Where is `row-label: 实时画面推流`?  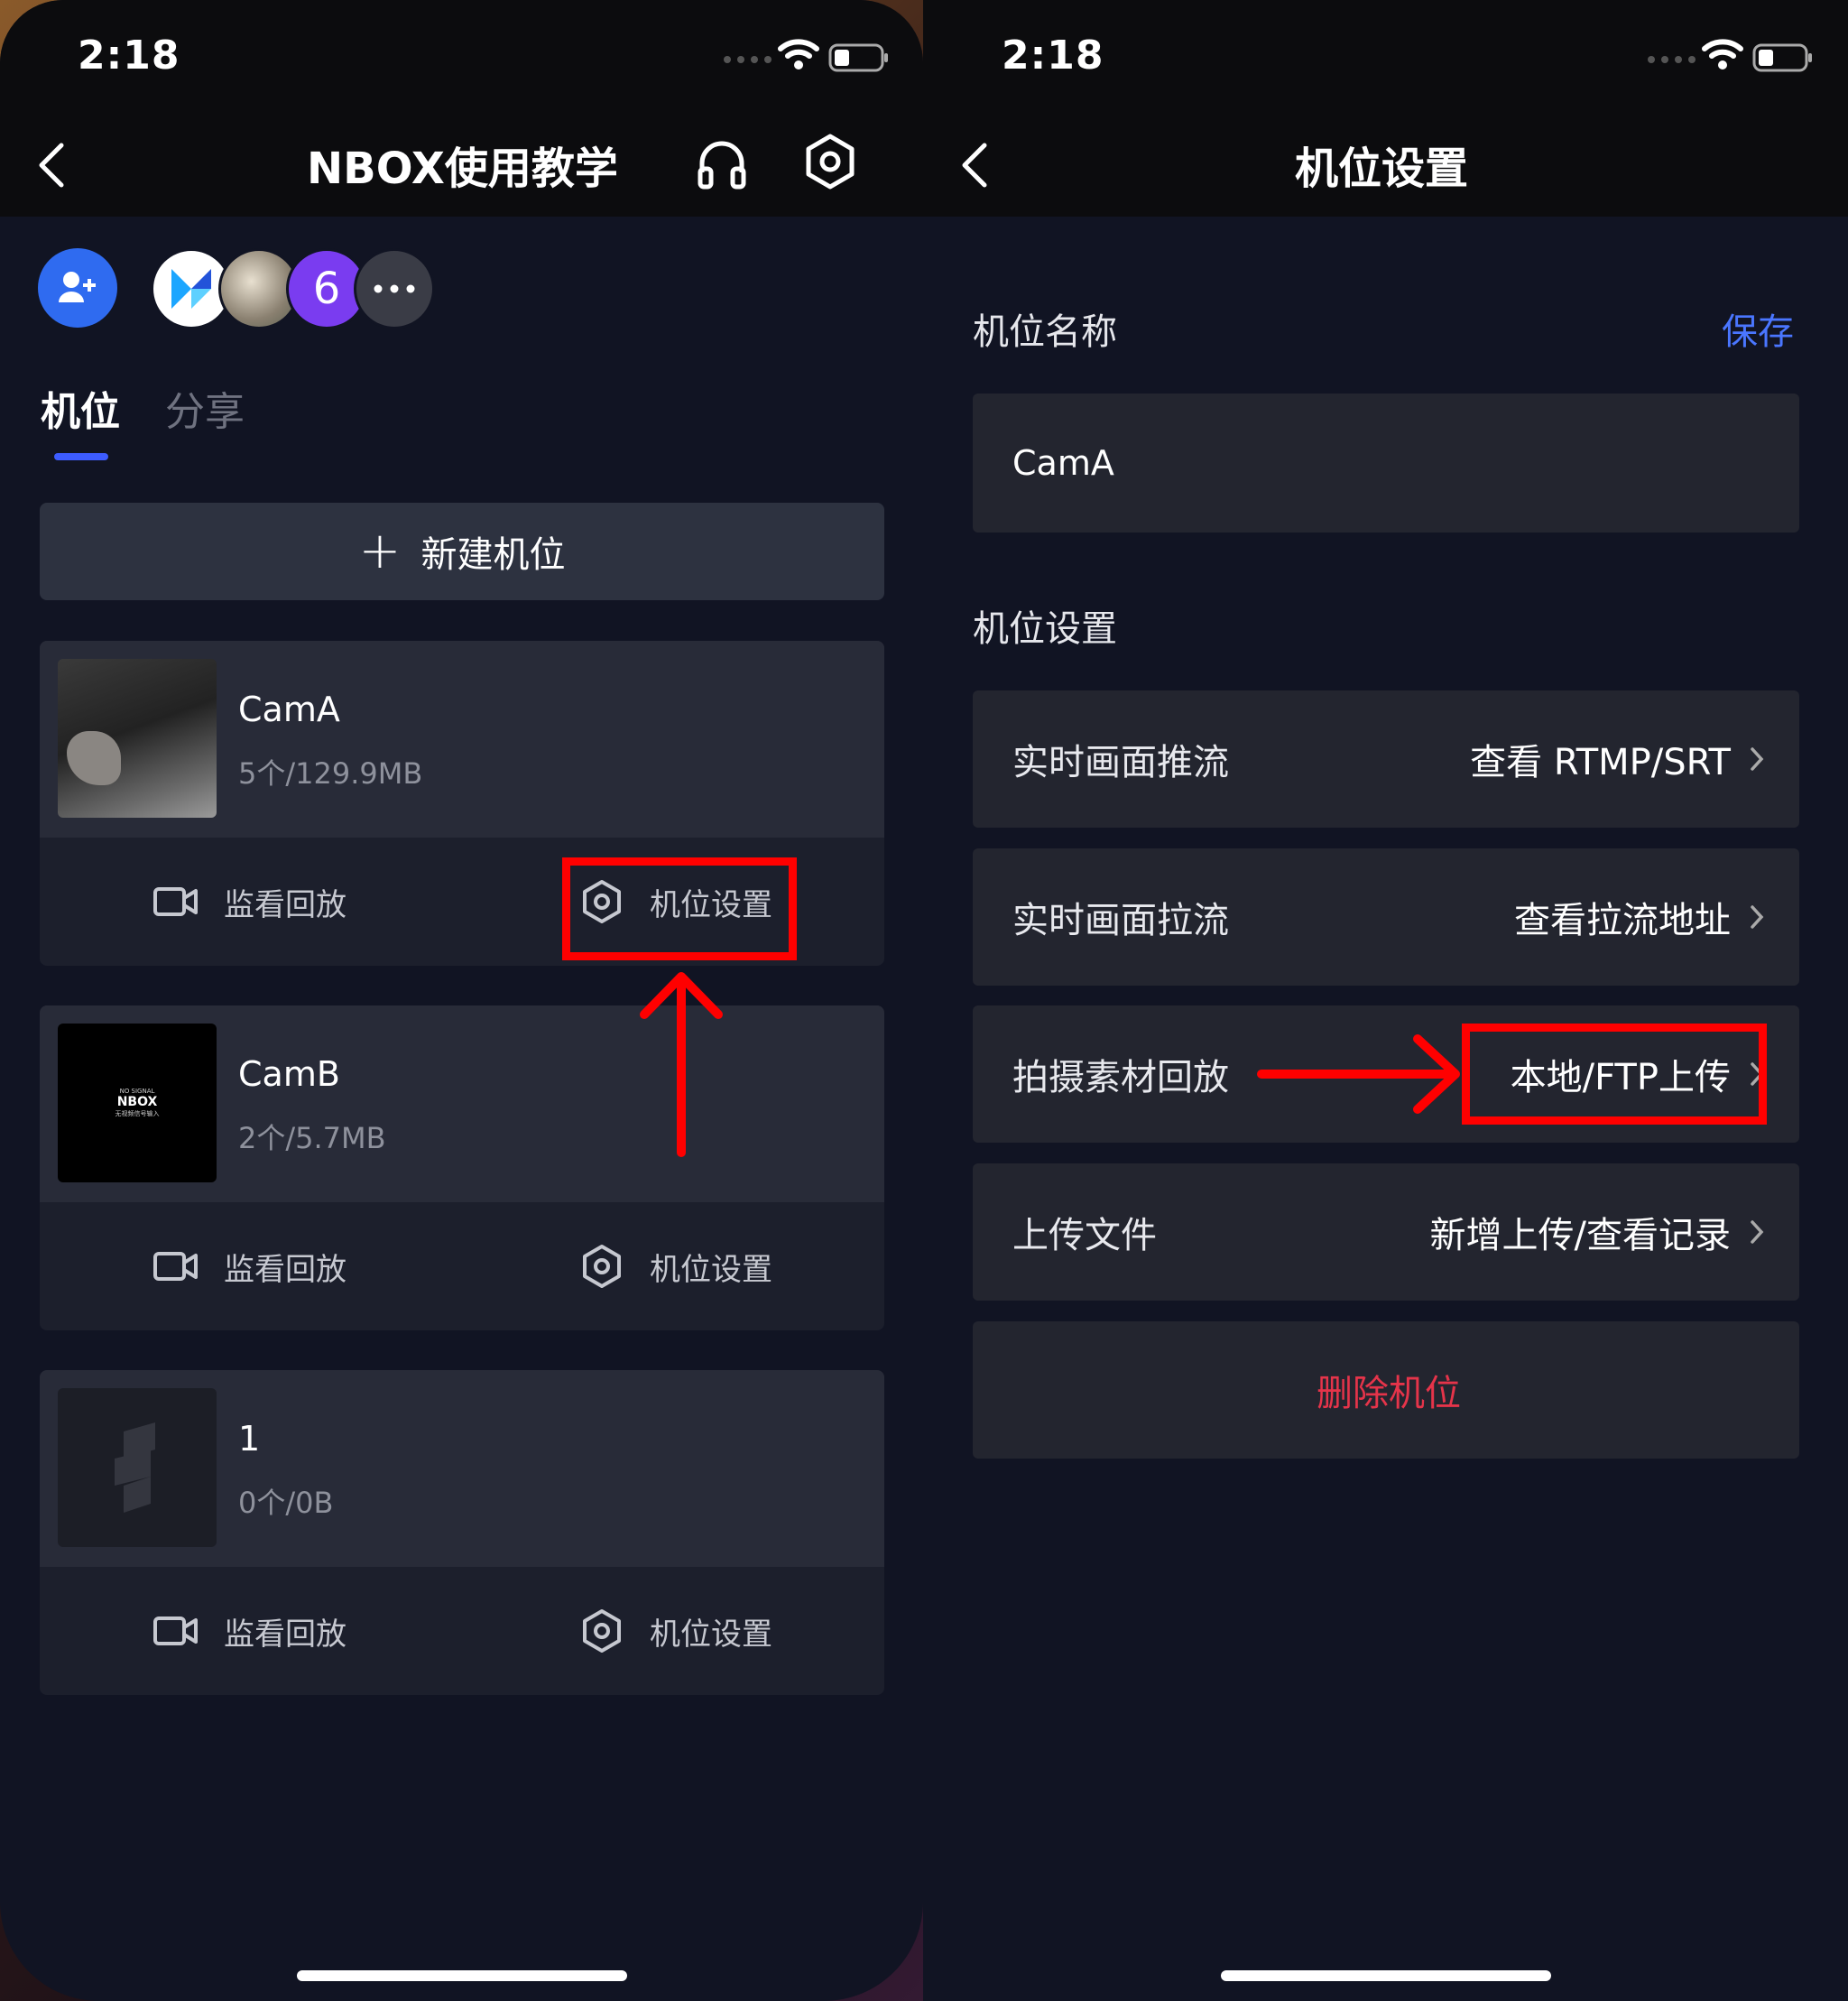 row-label: 实时画面推流 is located at coordinates (1120, 762).